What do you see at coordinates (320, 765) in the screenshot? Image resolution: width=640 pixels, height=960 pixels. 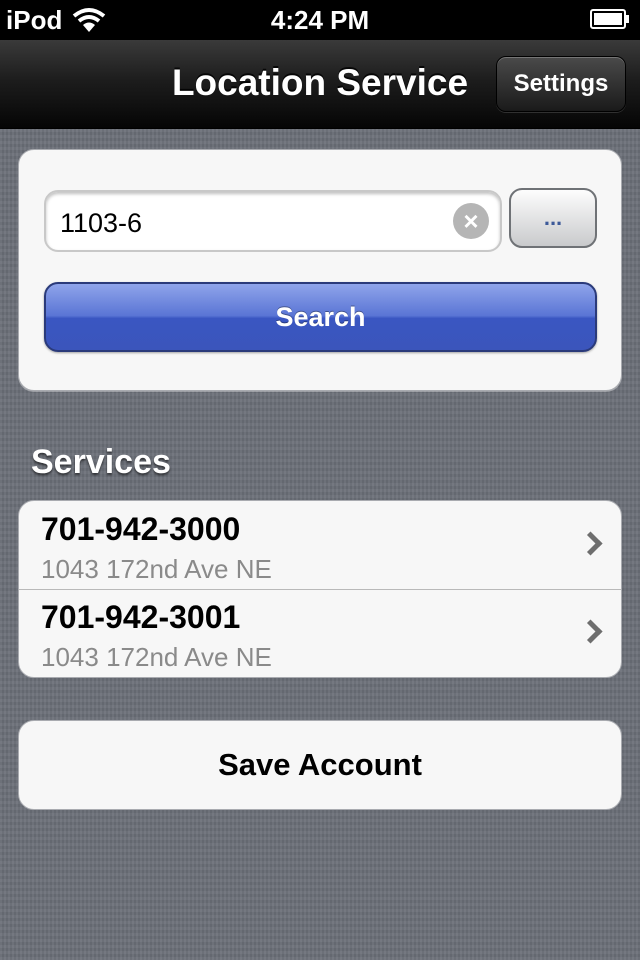 I see `save-account-button: Save Account` at bounding box center [320, 765].